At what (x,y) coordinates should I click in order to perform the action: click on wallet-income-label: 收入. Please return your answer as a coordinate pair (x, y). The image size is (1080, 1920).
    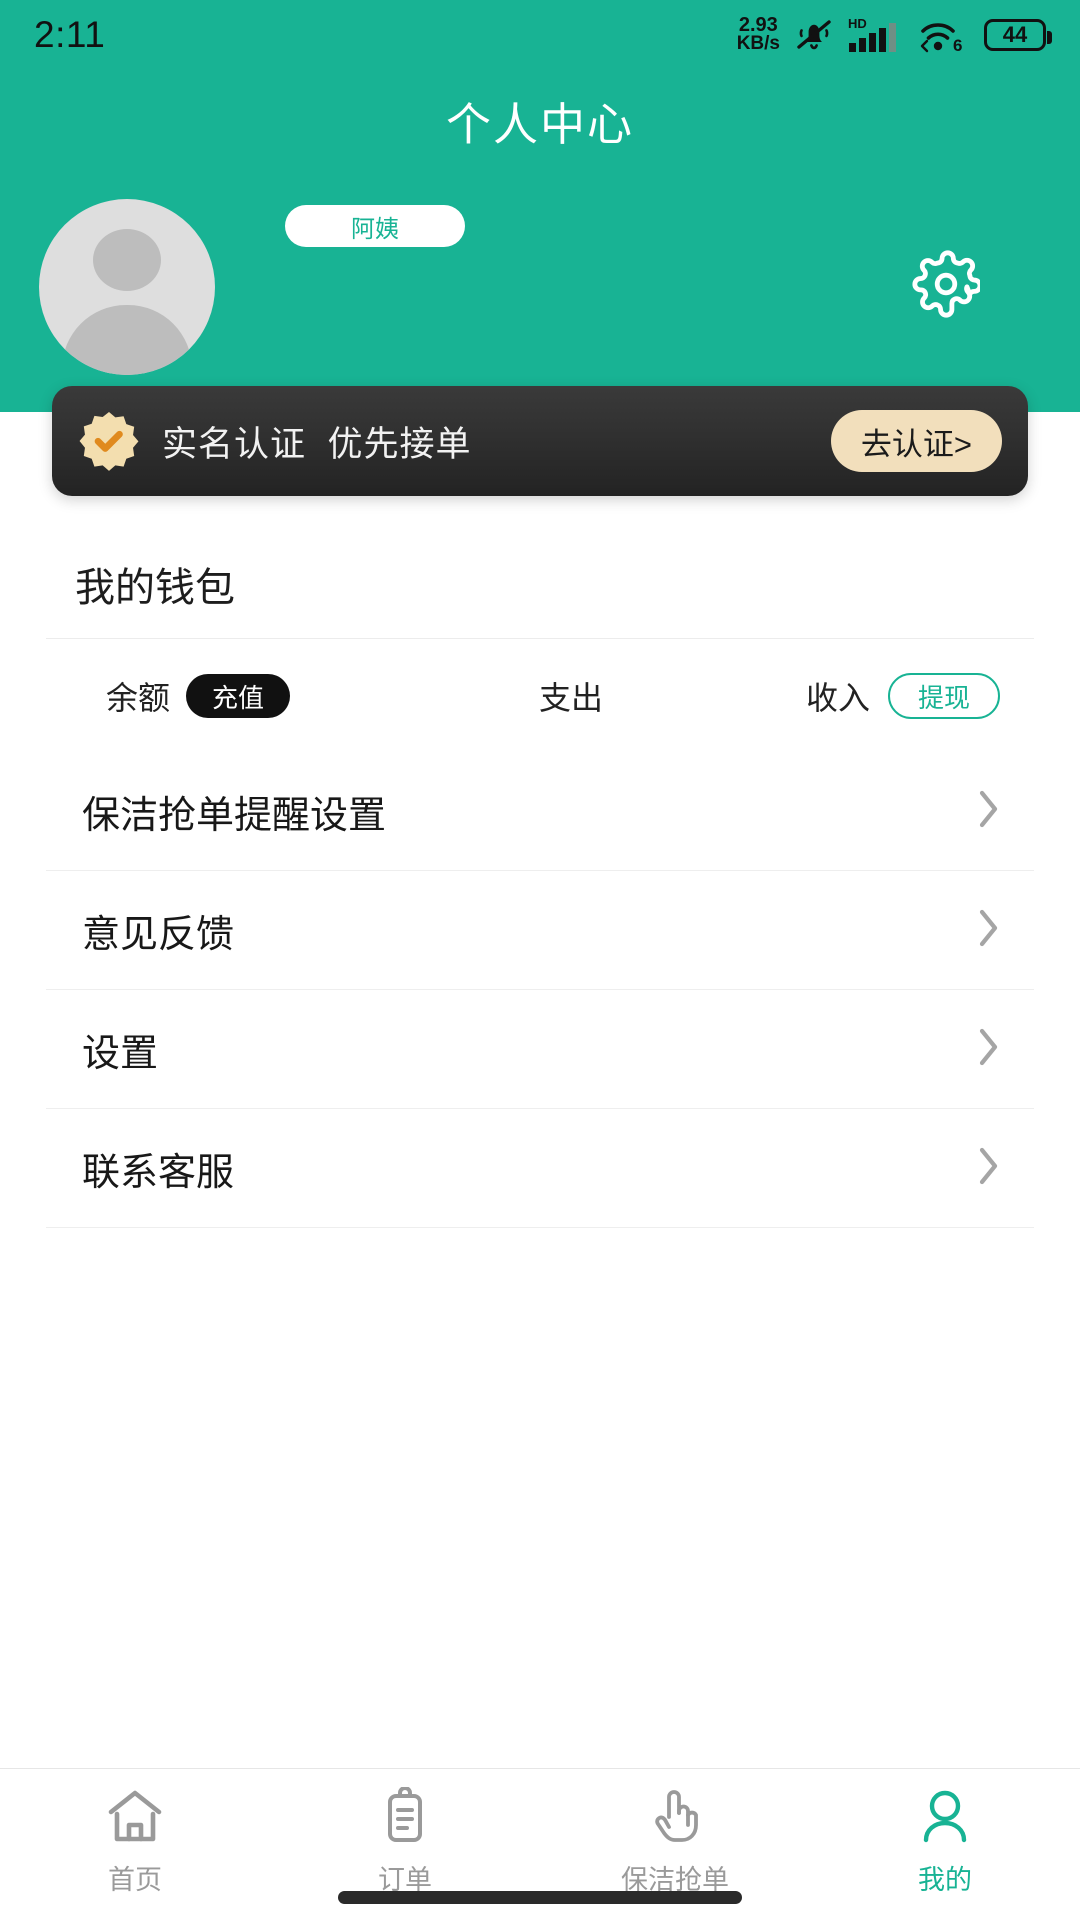
    Looking at the image, I should click on (837, 698).